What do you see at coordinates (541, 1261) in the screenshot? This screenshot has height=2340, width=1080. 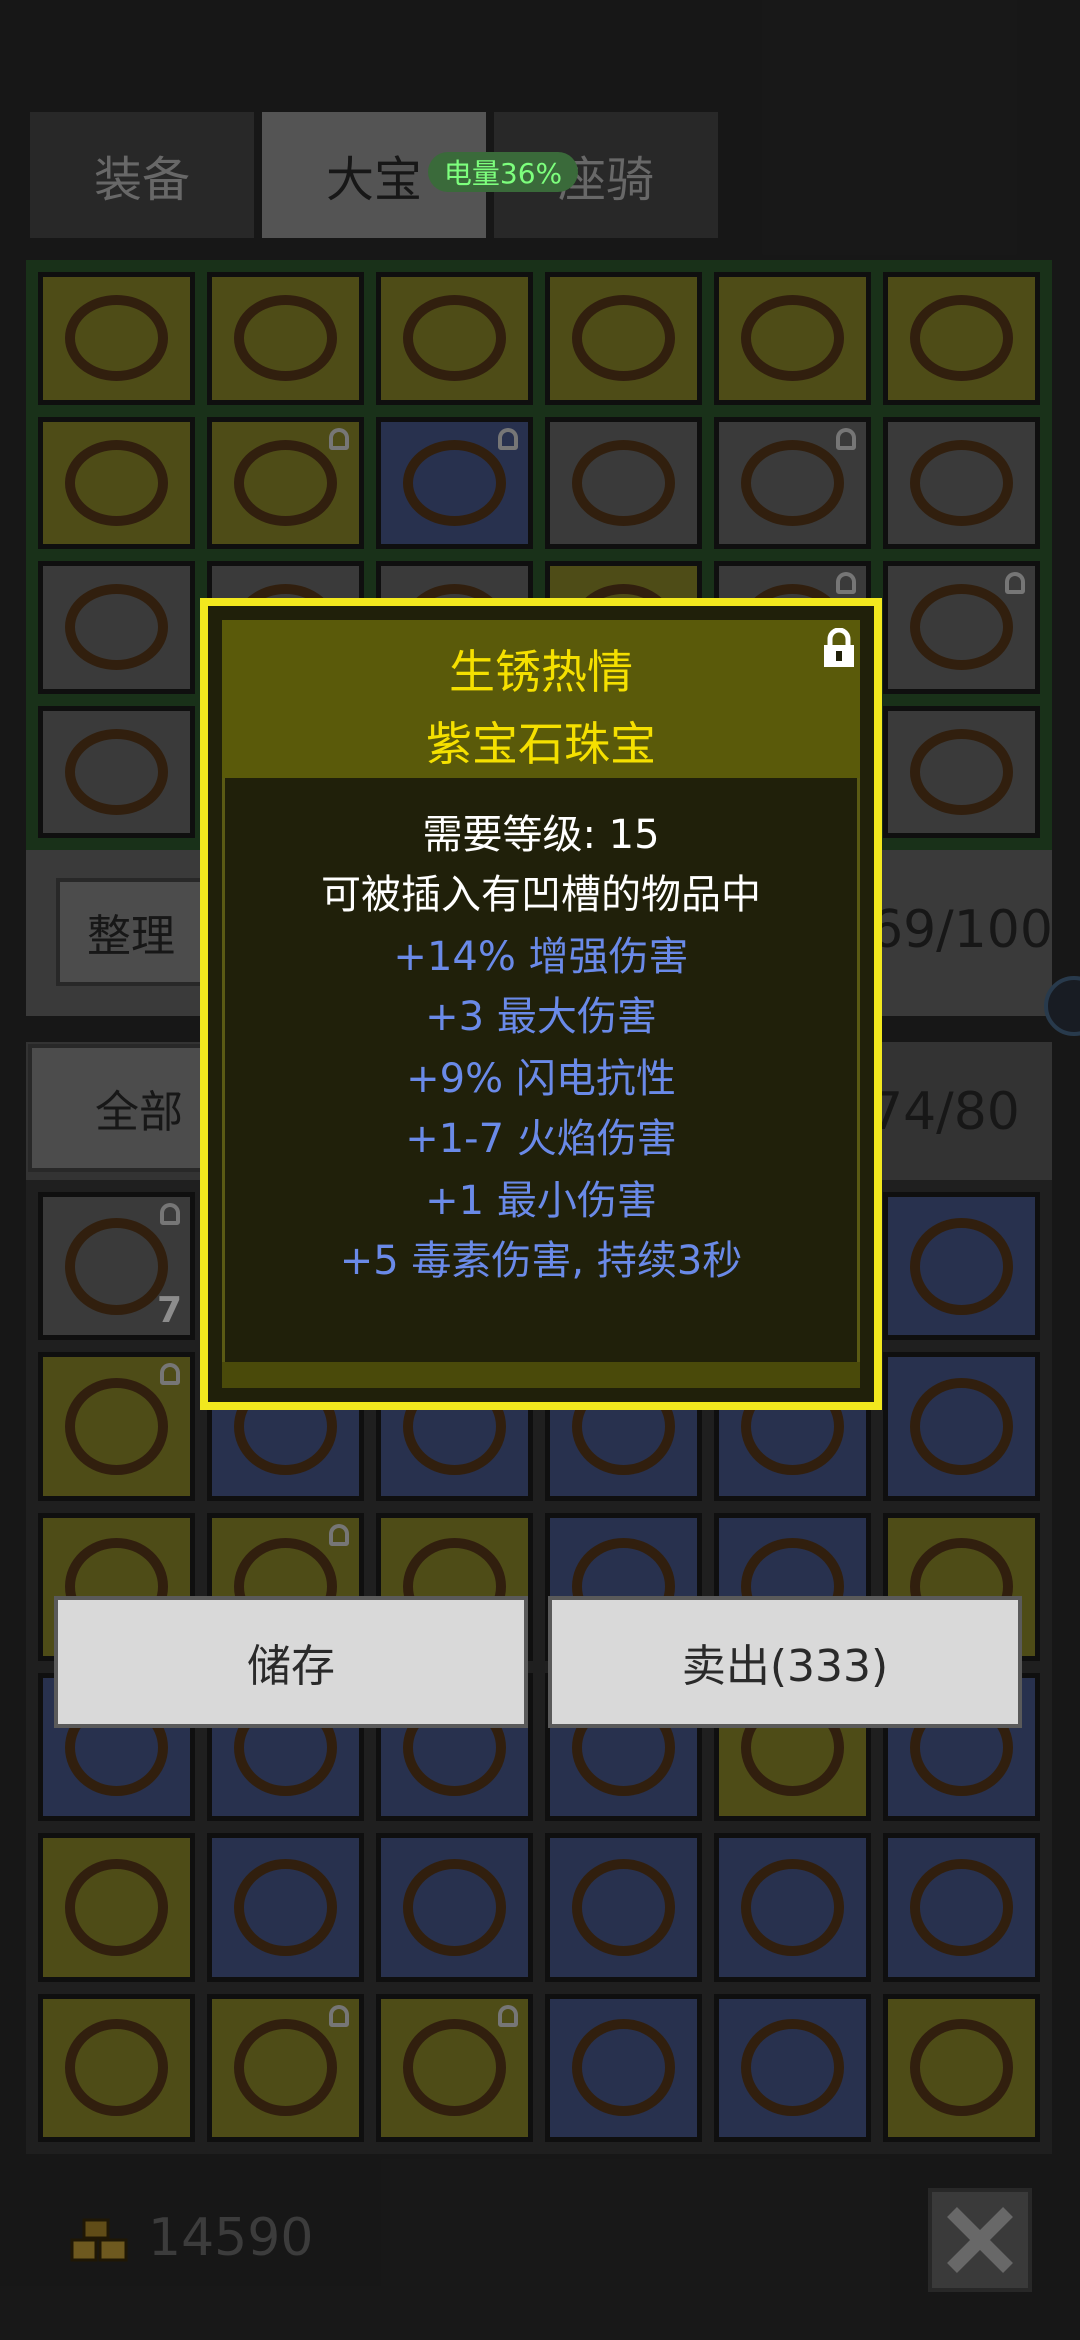 I see `item-stat: +5 毒素伤害, 持续3秒` at bounding box center [541, 1261].